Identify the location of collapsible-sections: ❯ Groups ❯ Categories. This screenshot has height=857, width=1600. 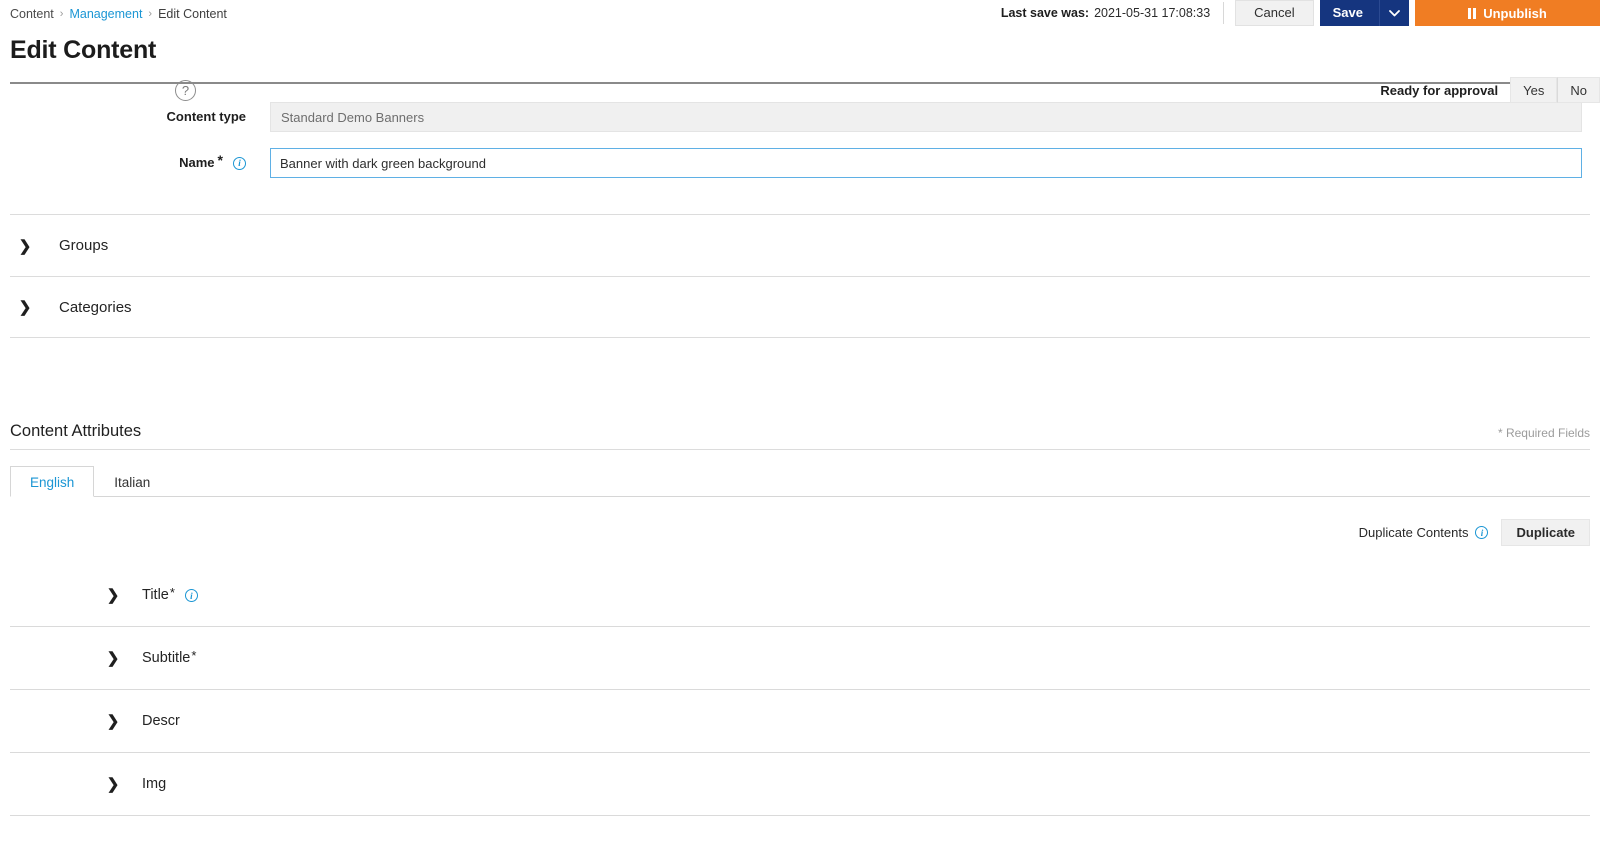
(800, 276).